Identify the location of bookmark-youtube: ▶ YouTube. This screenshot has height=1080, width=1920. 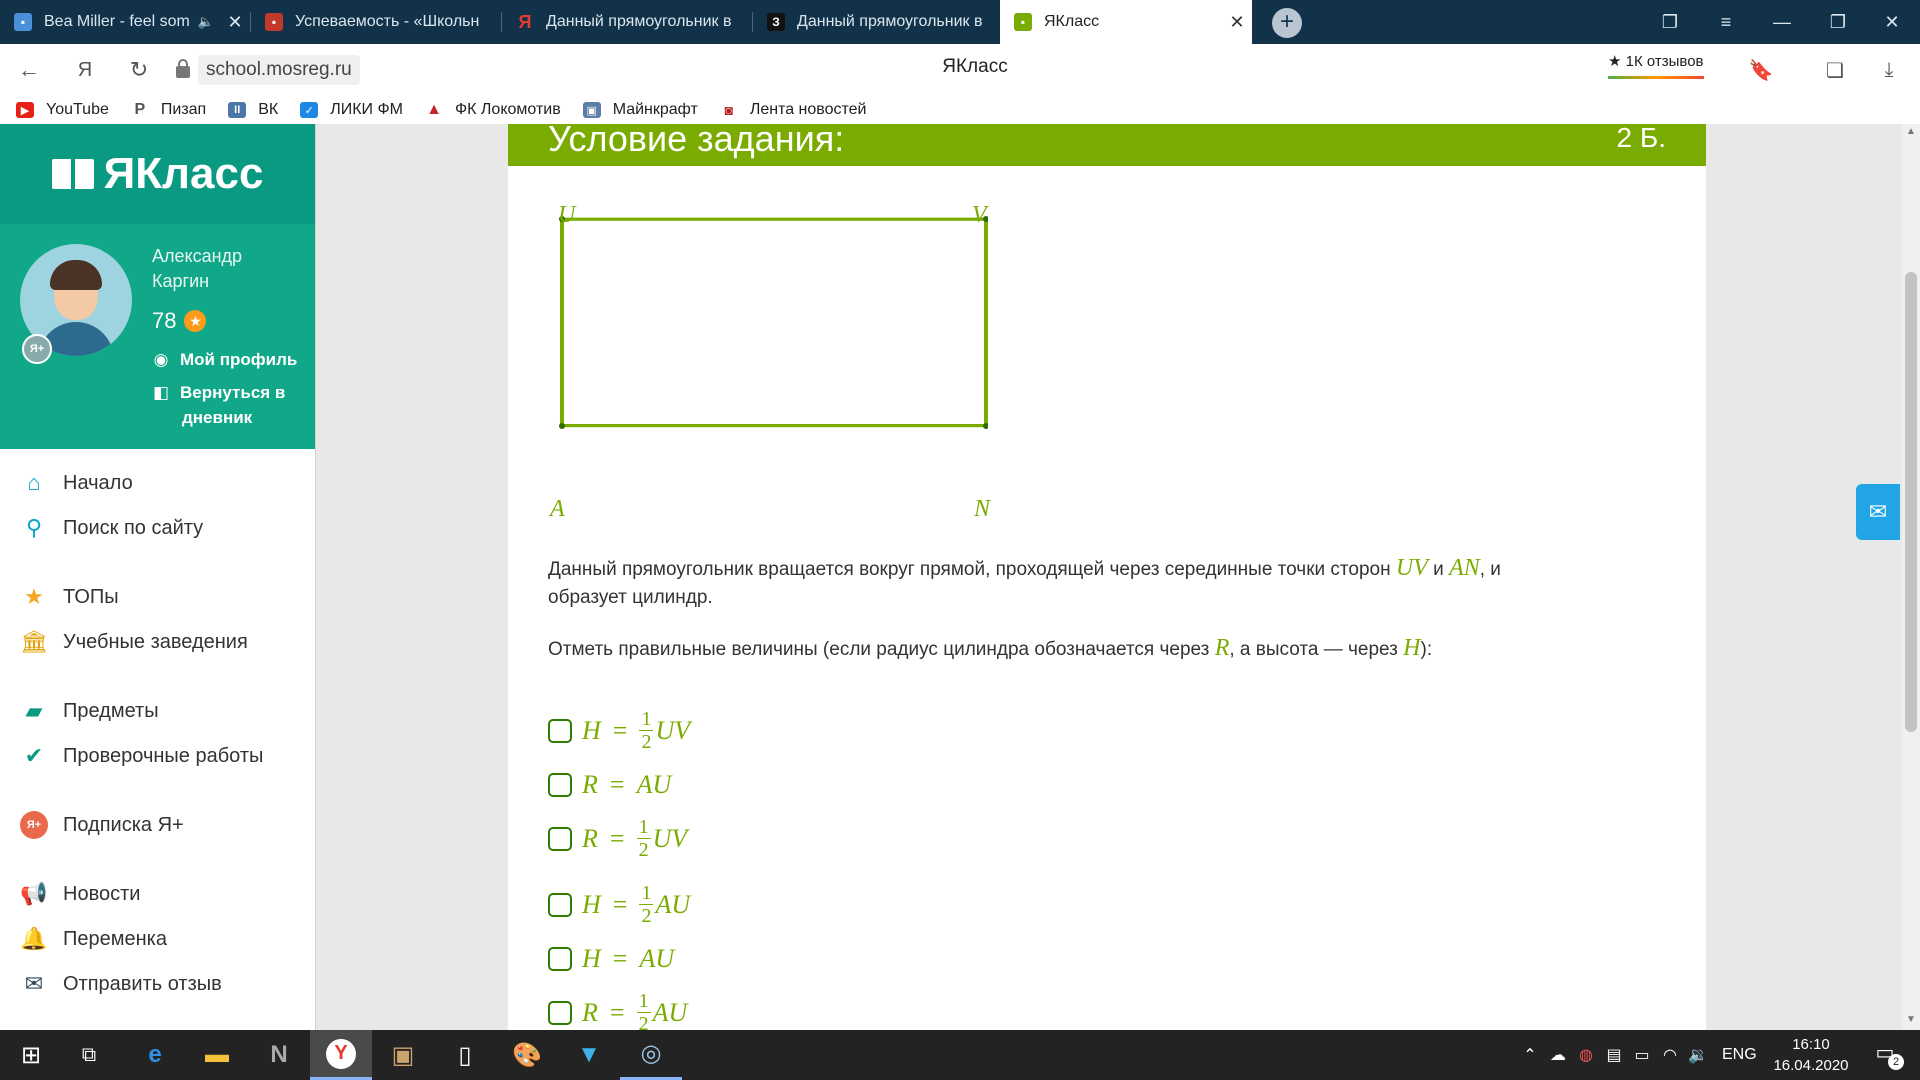
(62, 110).